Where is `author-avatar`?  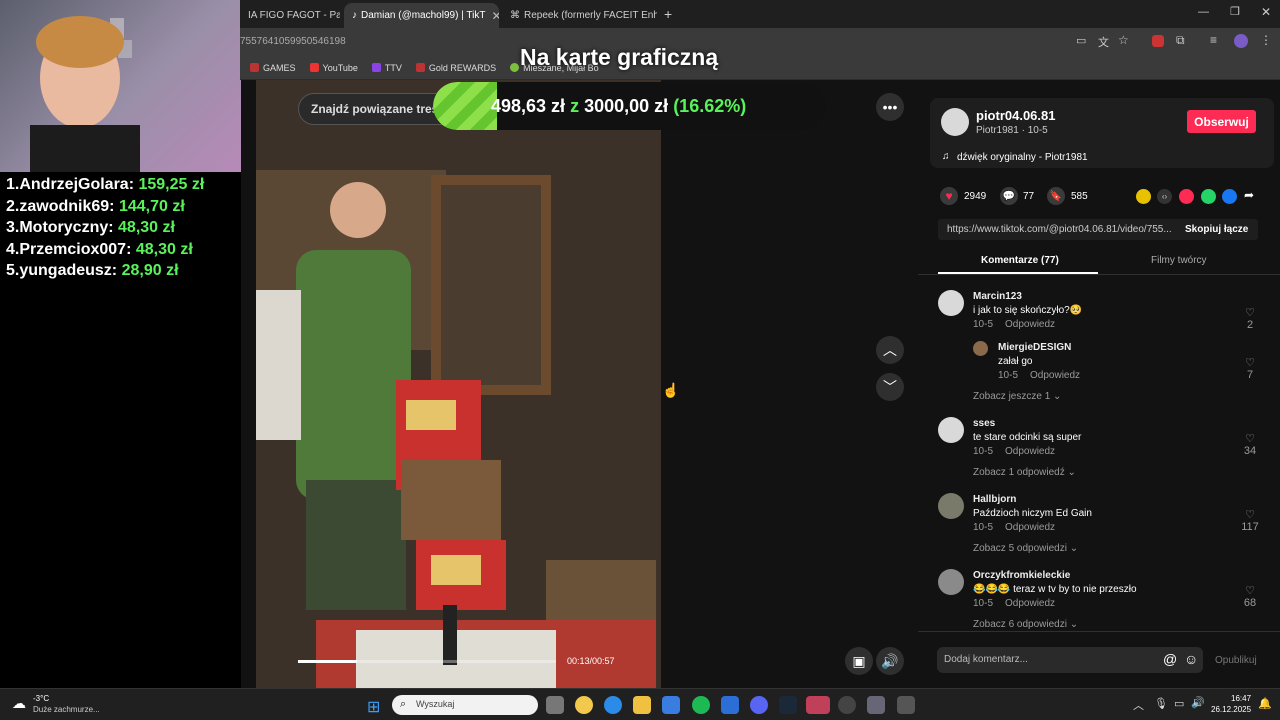 author-avatar is located at coordinates (955, 122).